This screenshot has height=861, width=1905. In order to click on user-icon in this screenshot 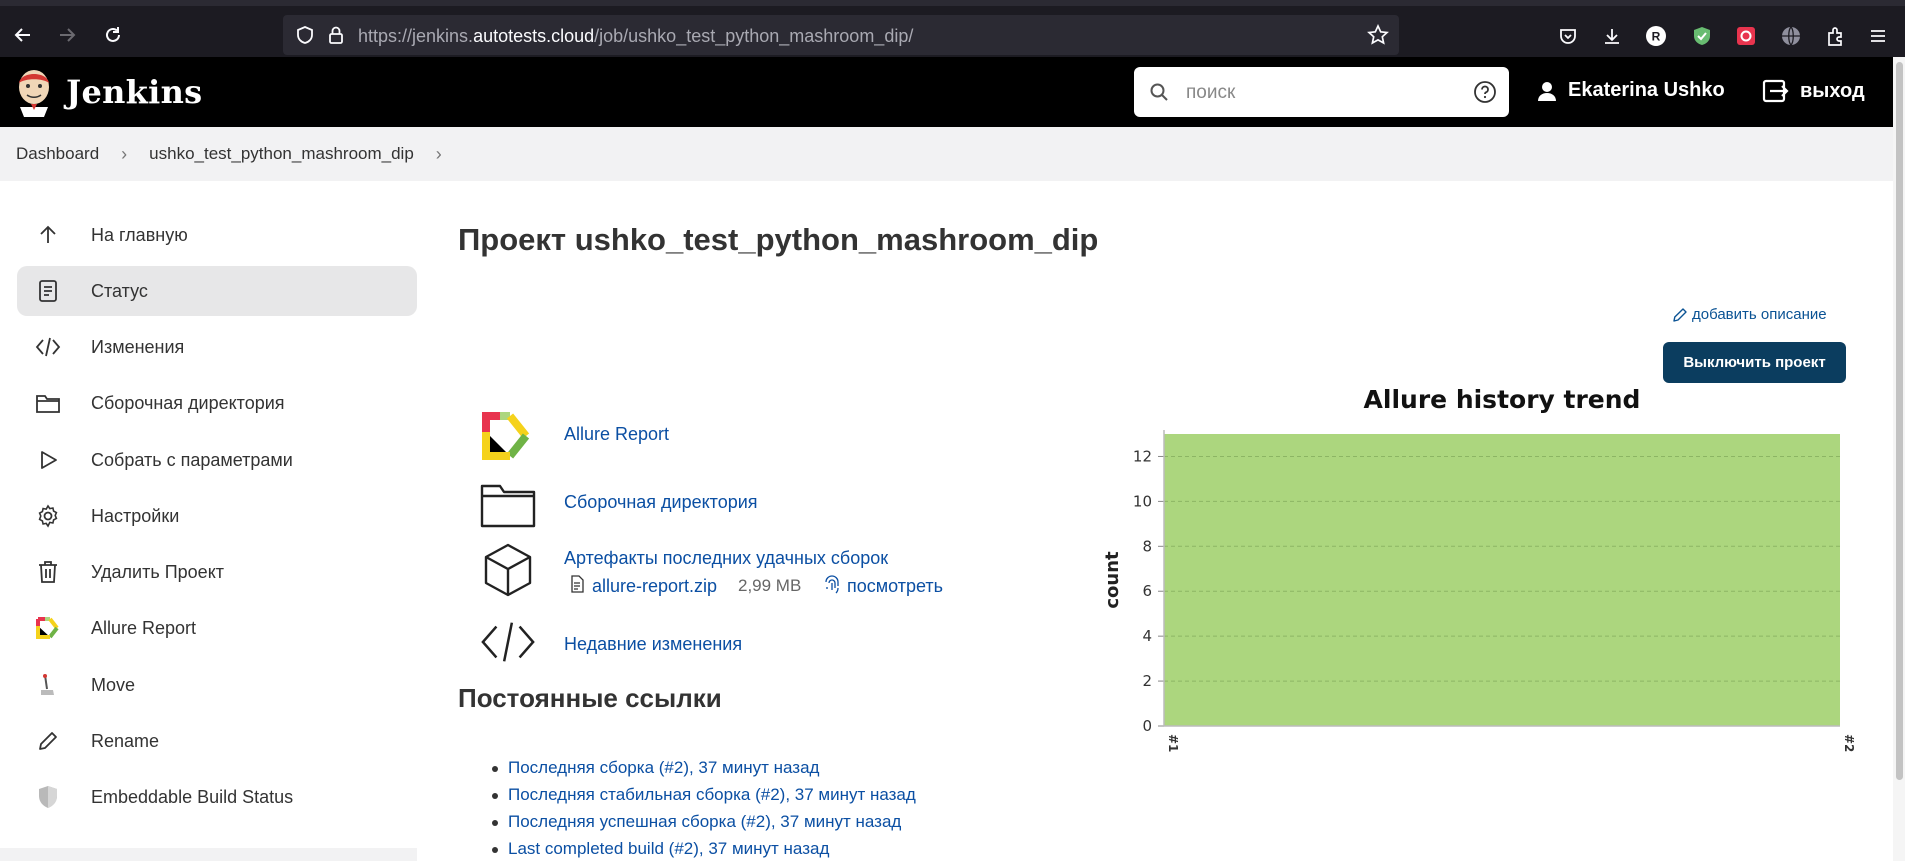, I will do `click(1547, 91)`.